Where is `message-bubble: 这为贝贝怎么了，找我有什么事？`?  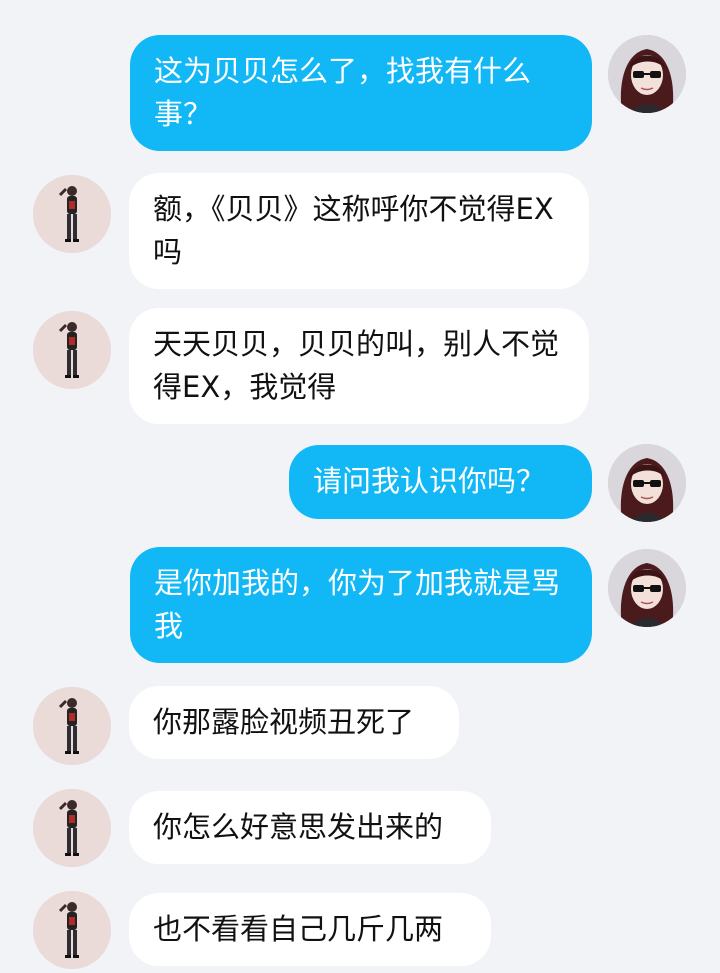 message-bubble: 这为贝贝怎么了，找我有什么事？ is located at coordinates (361, 93).